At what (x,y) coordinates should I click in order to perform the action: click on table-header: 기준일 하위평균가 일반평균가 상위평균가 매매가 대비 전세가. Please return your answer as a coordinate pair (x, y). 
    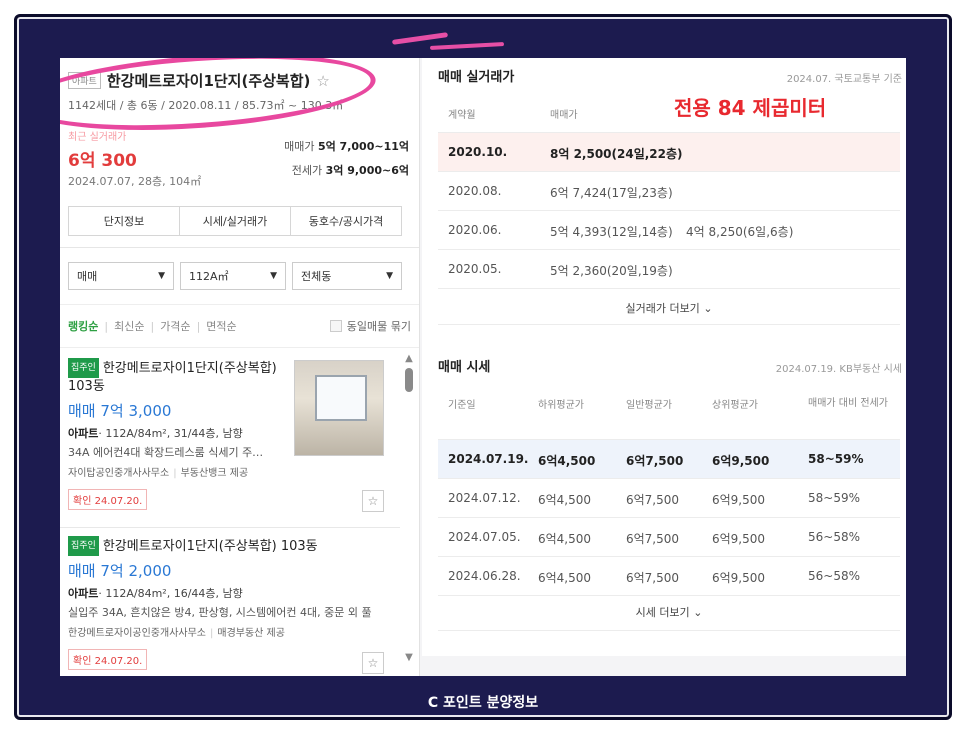
    Looking at the image, I should click on (669, 410).